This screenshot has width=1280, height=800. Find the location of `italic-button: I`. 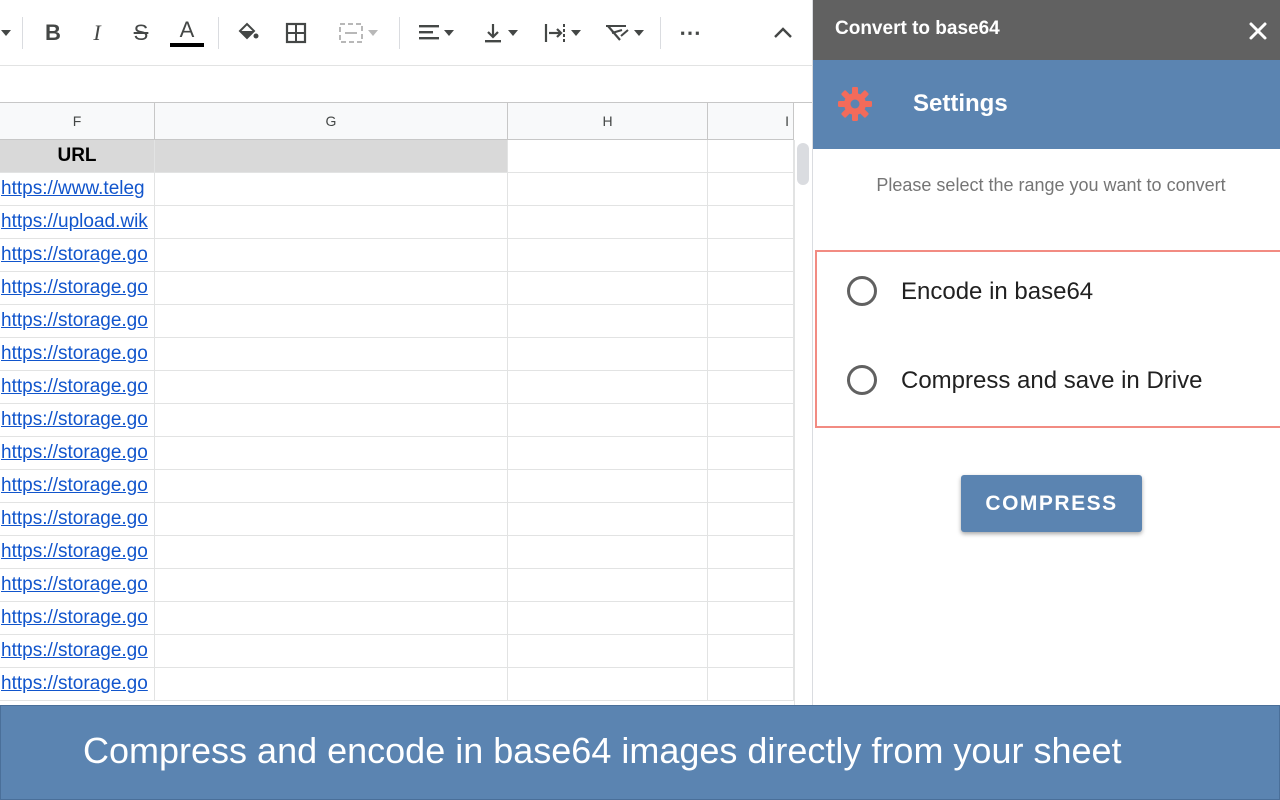

italic-button: I is located at coordinates (97, 33).